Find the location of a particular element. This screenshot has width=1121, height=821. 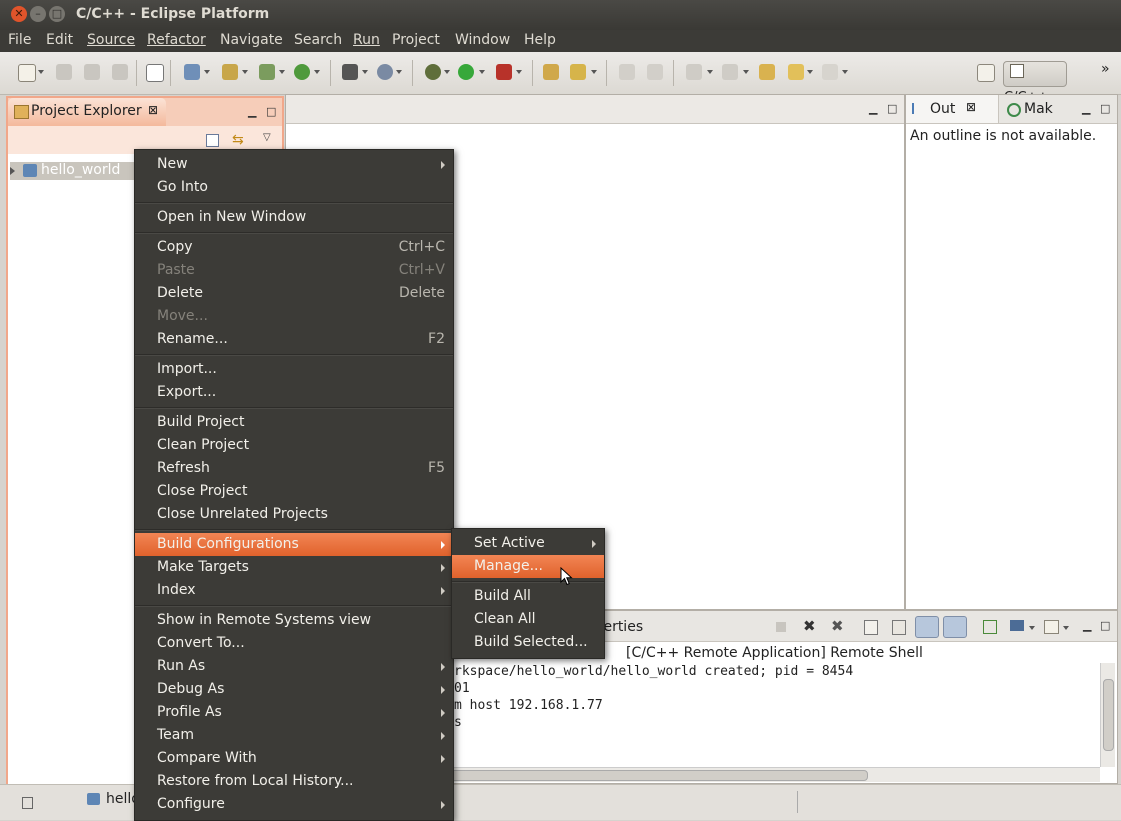

fast-view-icon is located at coordinates (27, 803).